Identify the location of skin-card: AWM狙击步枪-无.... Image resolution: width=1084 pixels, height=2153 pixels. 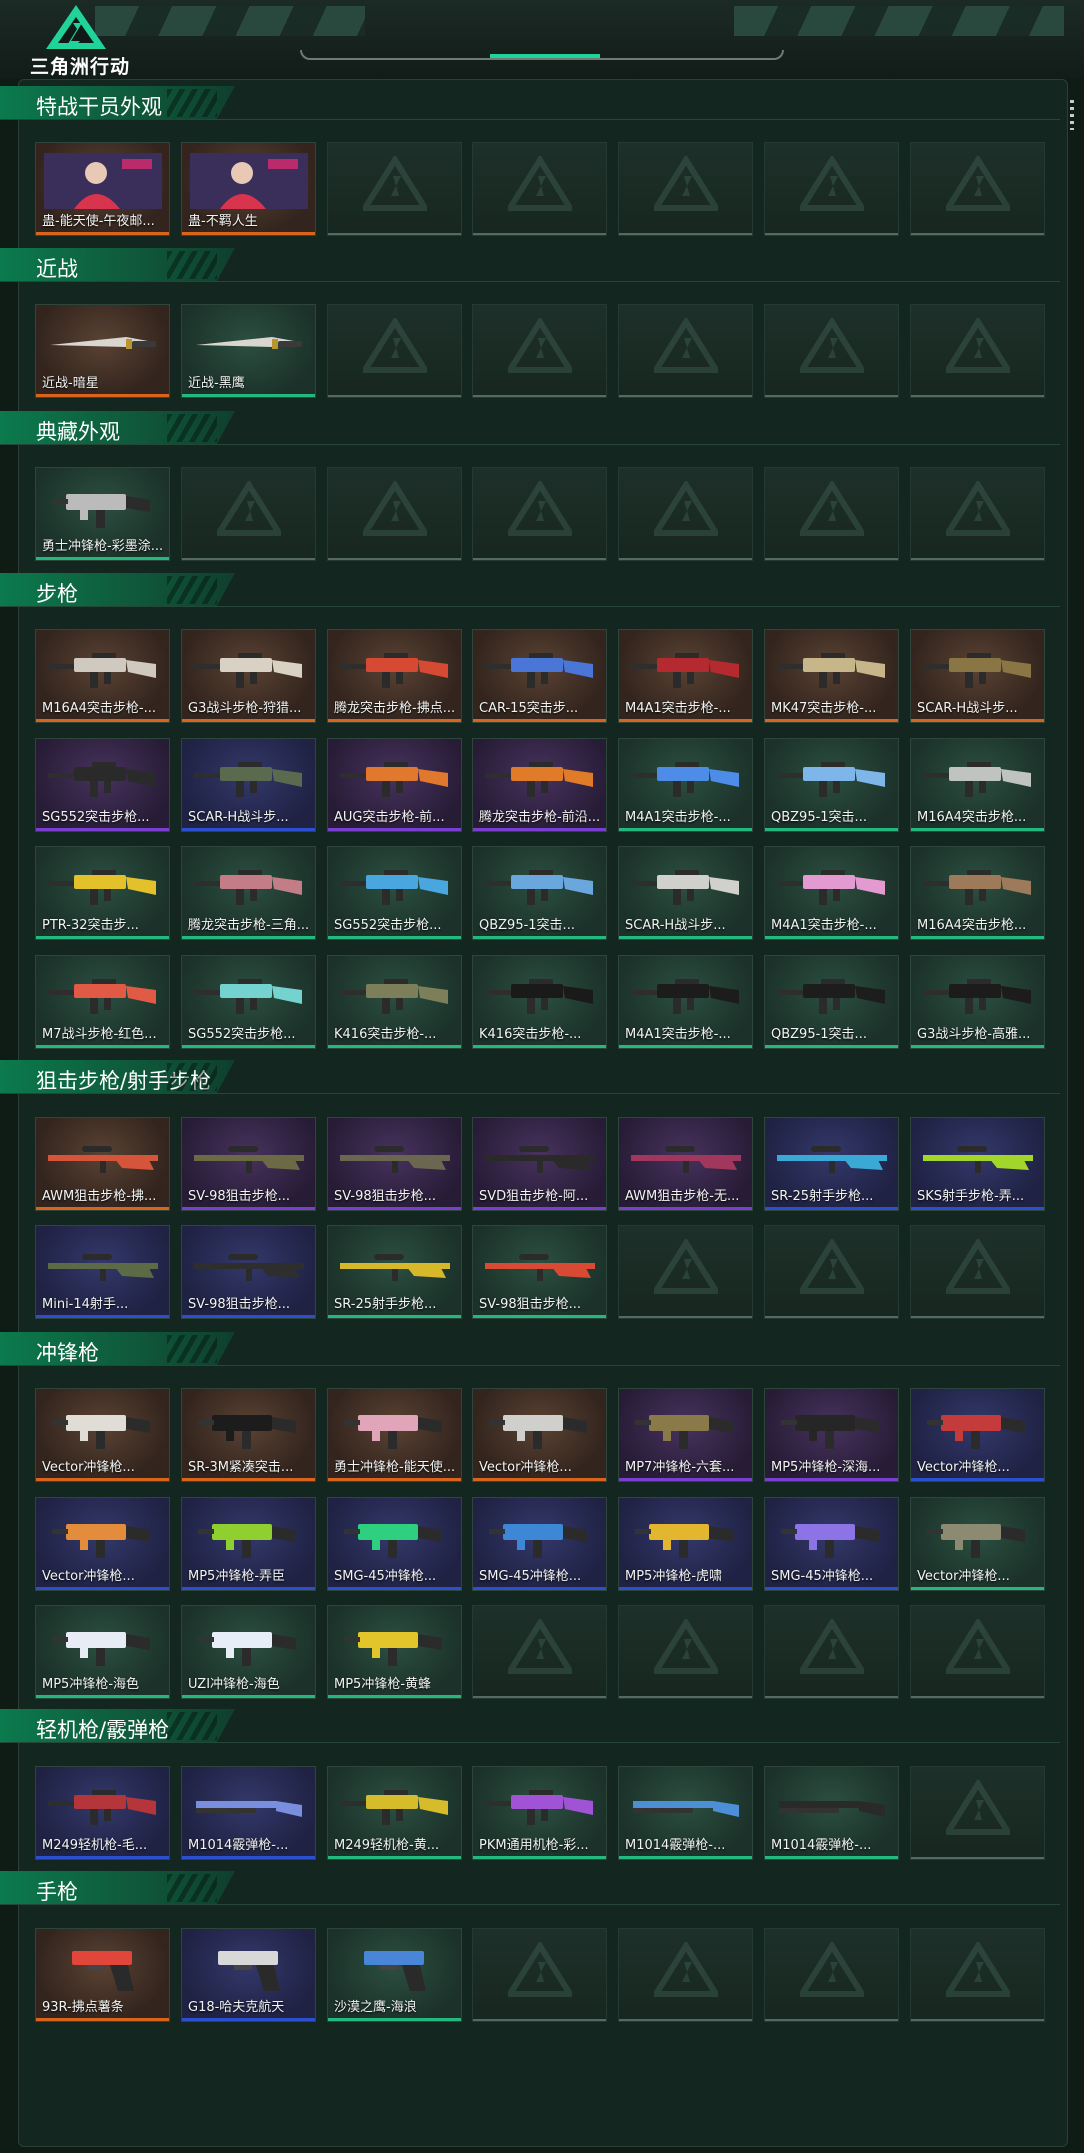
(685, 1164).